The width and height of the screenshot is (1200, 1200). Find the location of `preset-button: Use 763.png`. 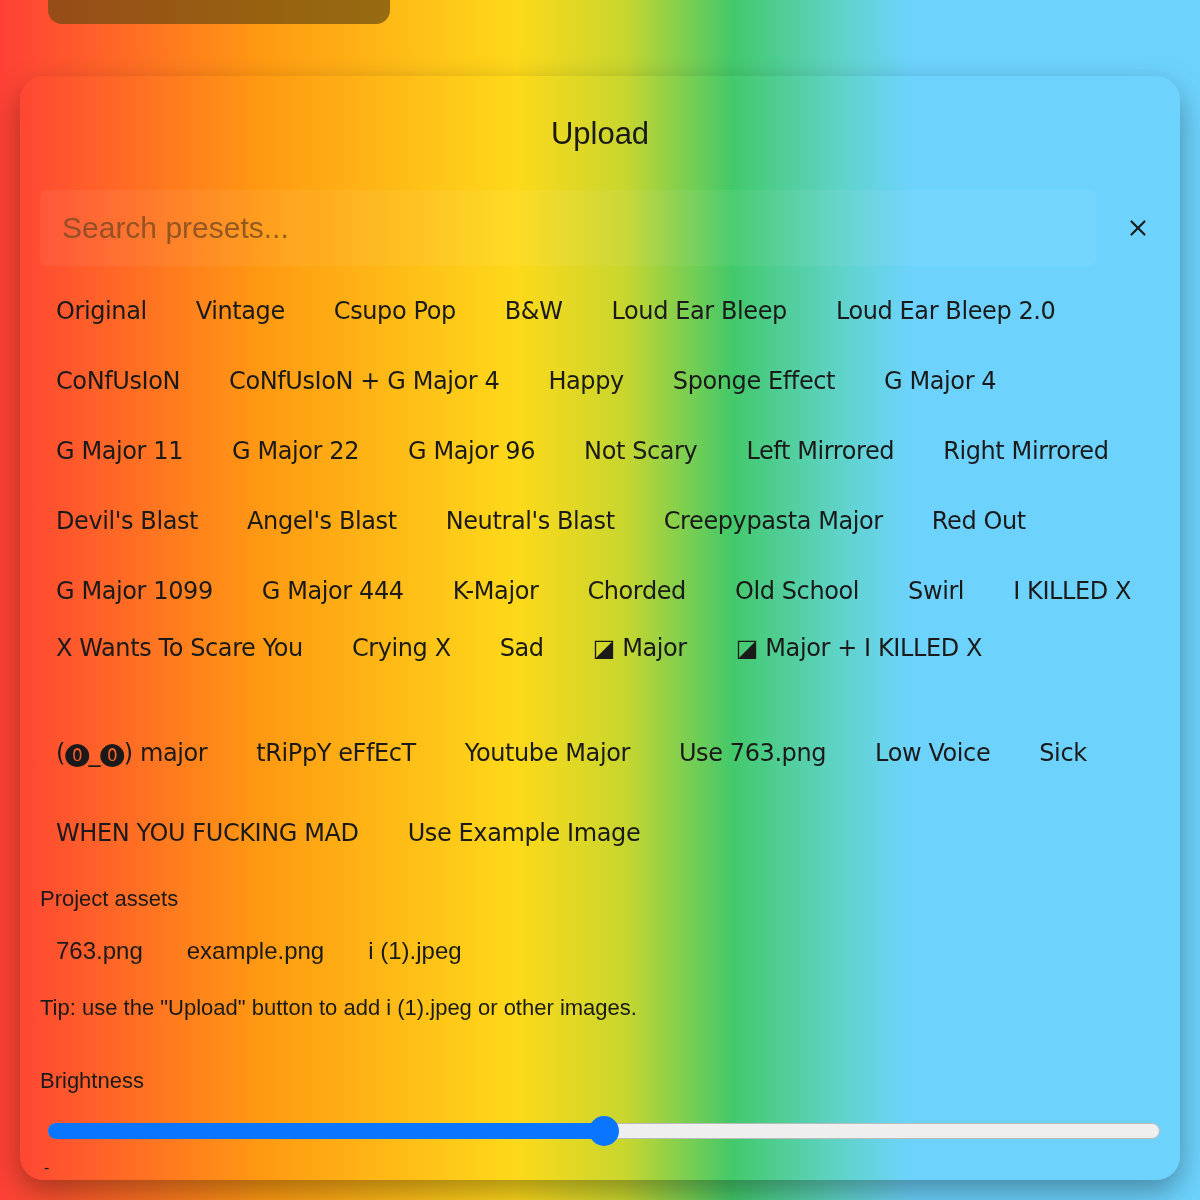

preset-button: Use 763.png is located at coordinates (752, 753).